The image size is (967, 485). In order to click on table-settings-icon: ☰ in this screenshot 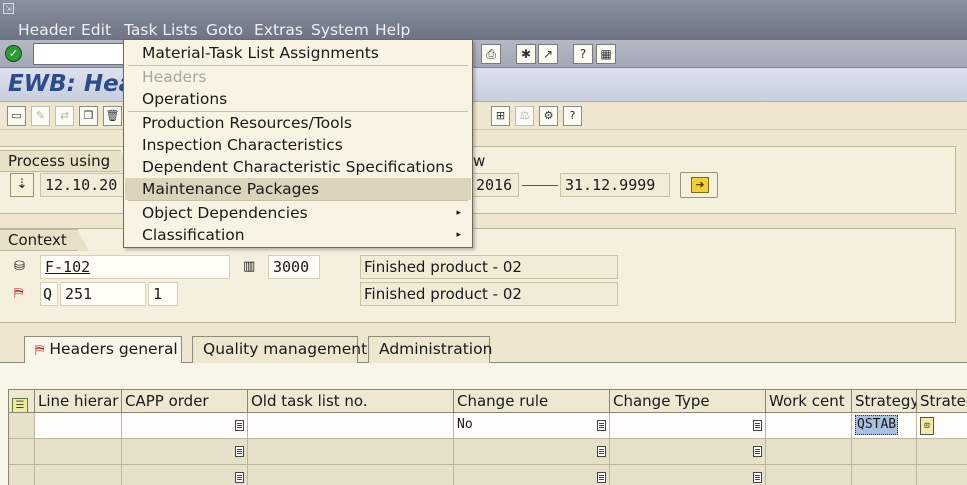, I will do `click(22, 401)`.